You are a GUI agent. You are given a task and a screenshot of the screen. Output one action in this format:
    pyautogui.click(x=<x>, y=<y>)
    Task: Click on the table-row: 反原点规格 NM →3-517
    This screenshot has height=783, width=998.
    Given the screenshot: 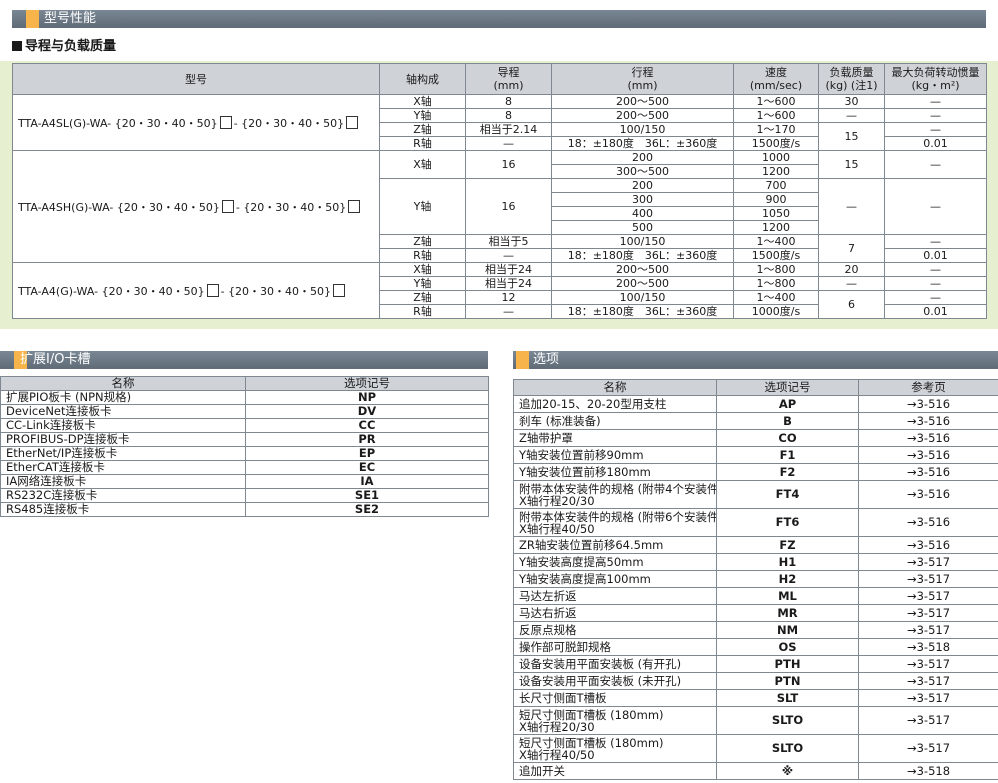 What is the action you would take?
    pyautogui.click(x=755, y=630)
    